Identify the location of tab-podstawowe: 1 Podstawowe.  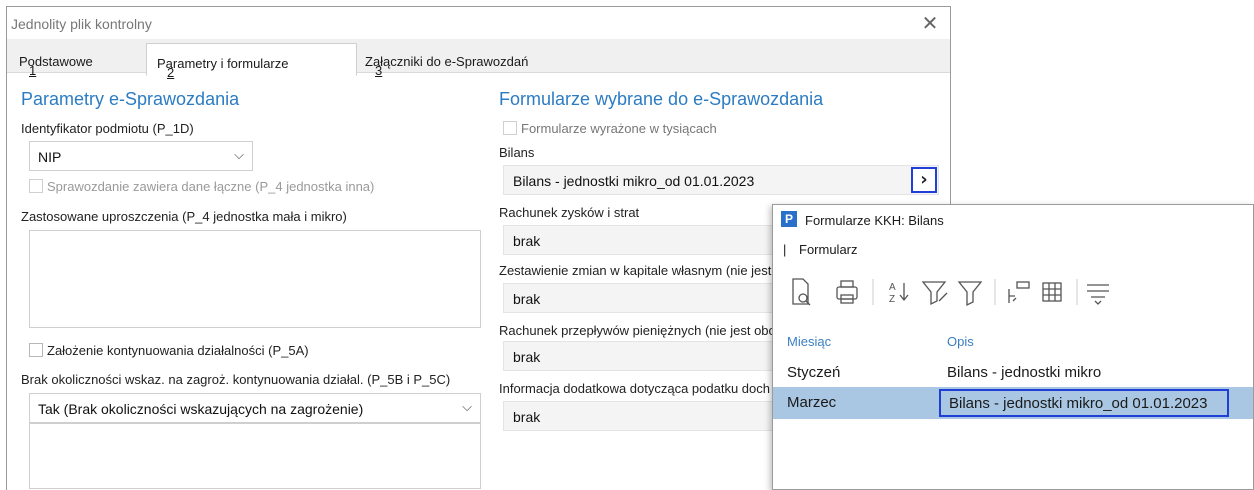
(73, 61).